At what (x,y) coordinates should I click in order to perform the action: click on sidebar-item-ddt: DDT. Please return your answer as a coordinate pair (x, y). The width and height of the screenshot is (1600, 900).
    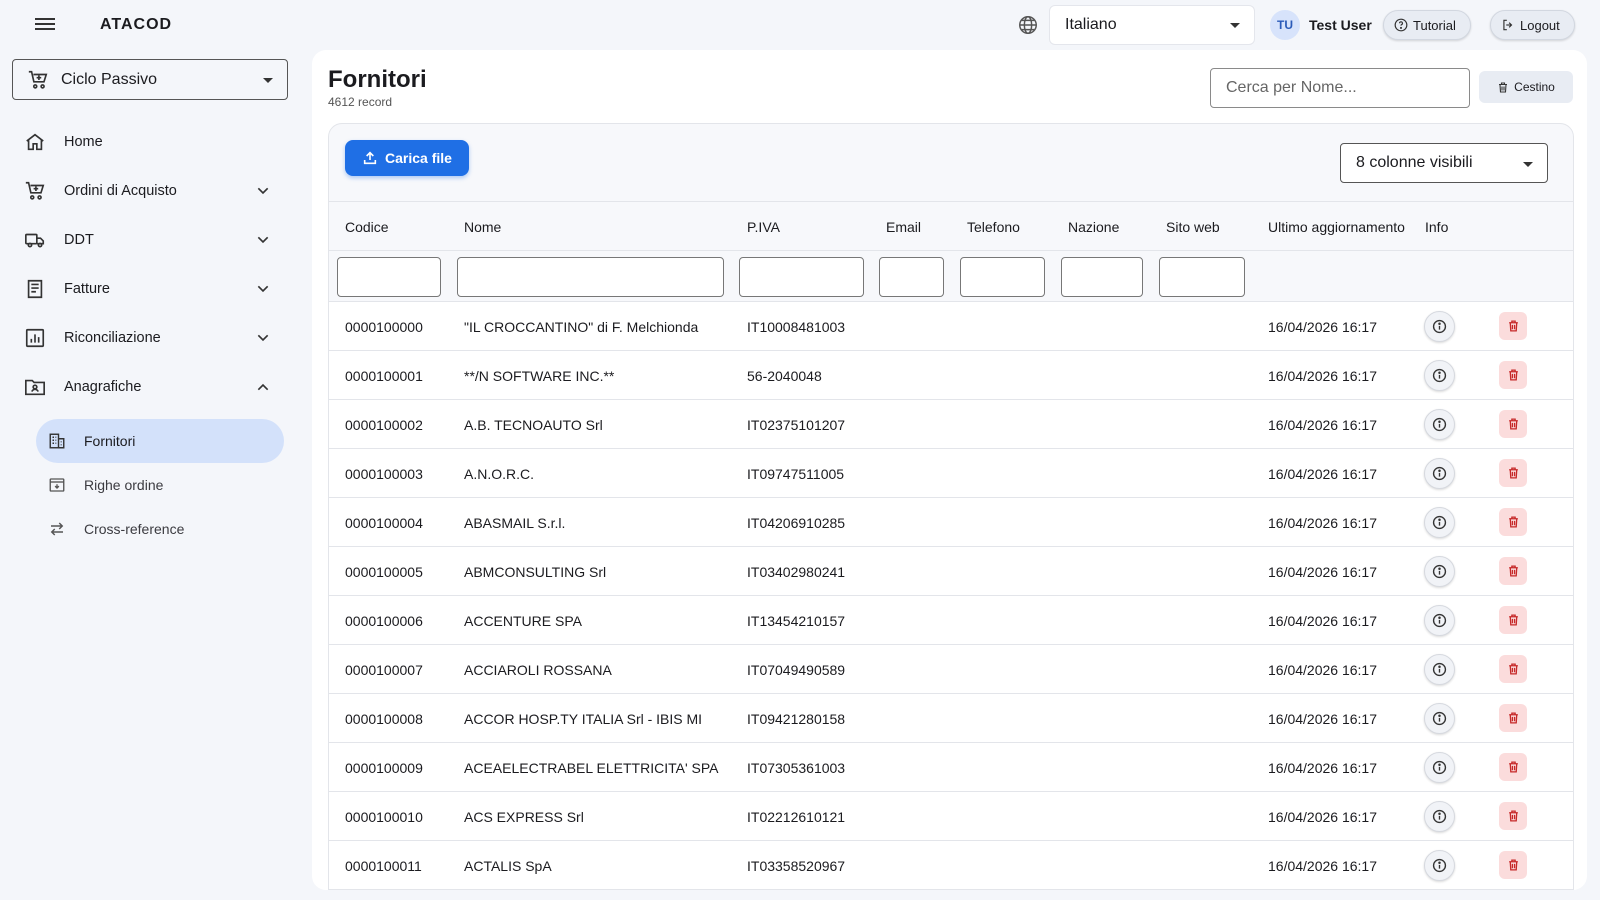
    Looking at the image, I should click on (145, 240).